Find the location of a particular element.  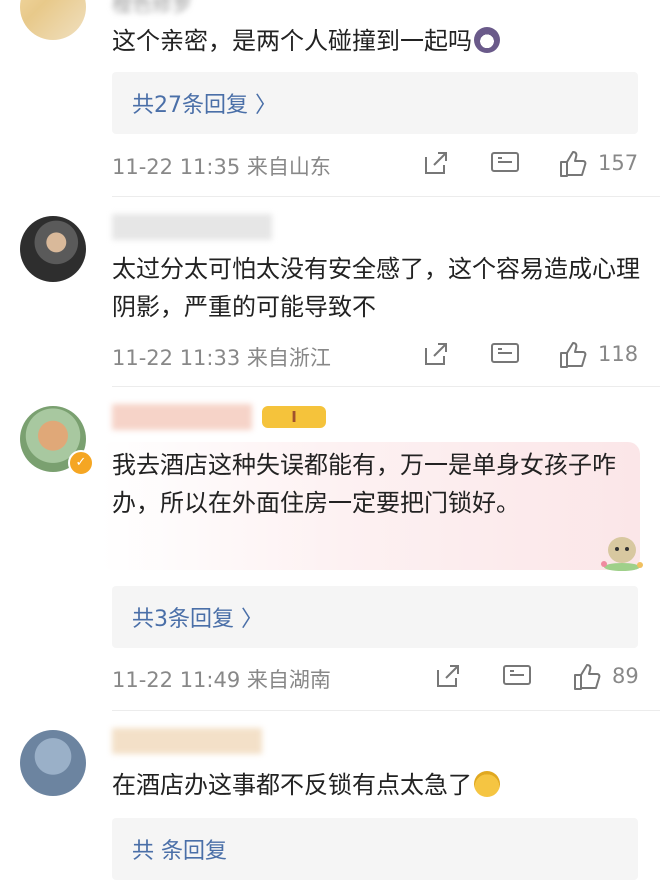

view-replies-link: 共27条回复 〉 is located at coordinates (204, 103).